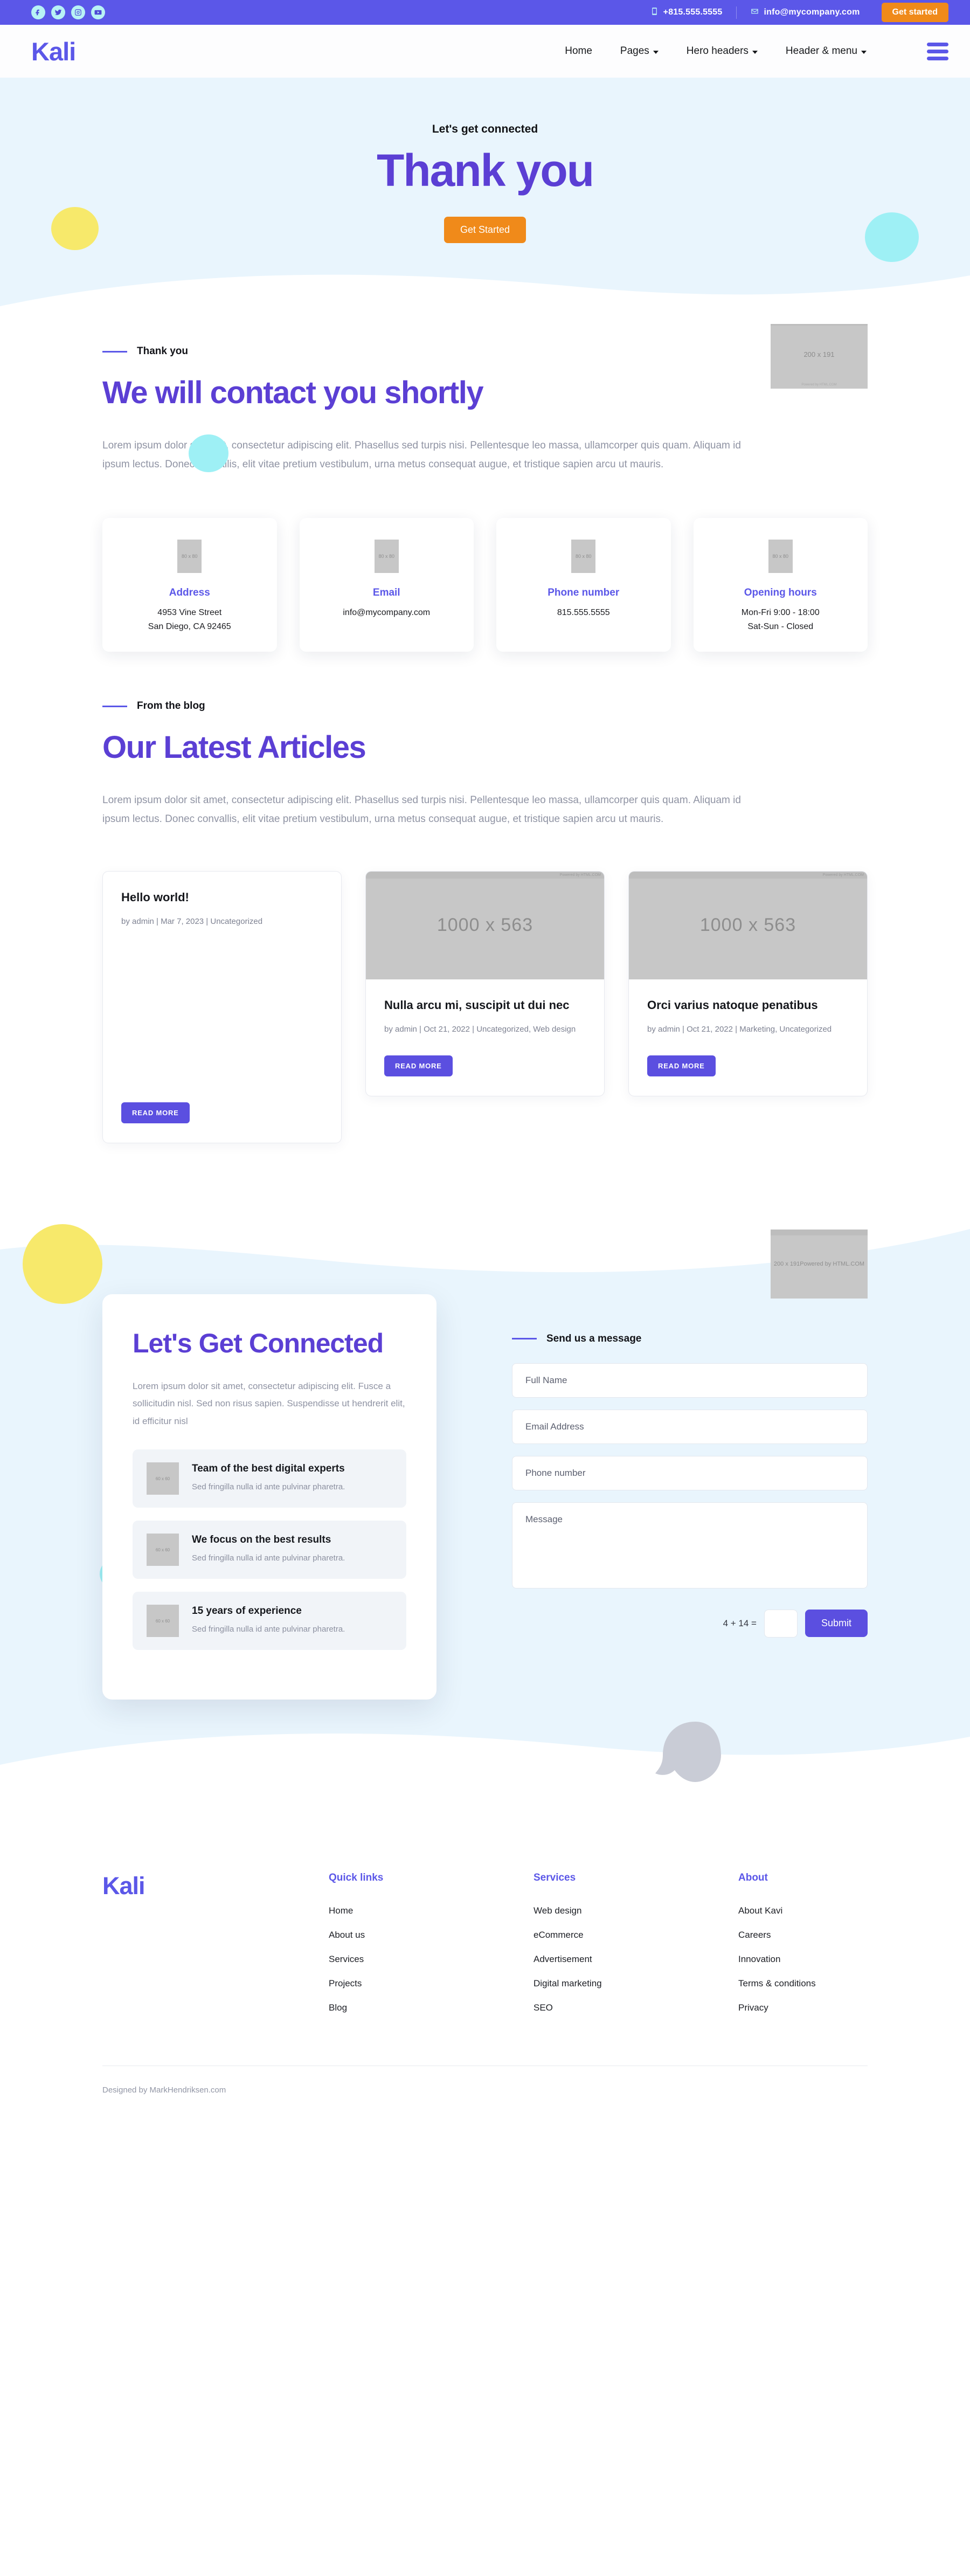 Image resolution: width=970 pixels, height=2576 pixels. What do you see at coordinates (431, 1910) in the screenshot?
I see `footer-link: Home` at bounding box center [431, 1910].